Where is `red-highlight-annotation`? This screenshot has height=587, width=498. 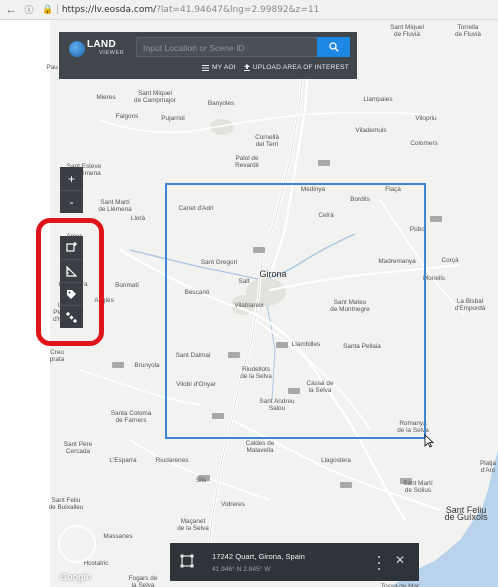
red-highlight-annotation is located at coordinates (70, 282).